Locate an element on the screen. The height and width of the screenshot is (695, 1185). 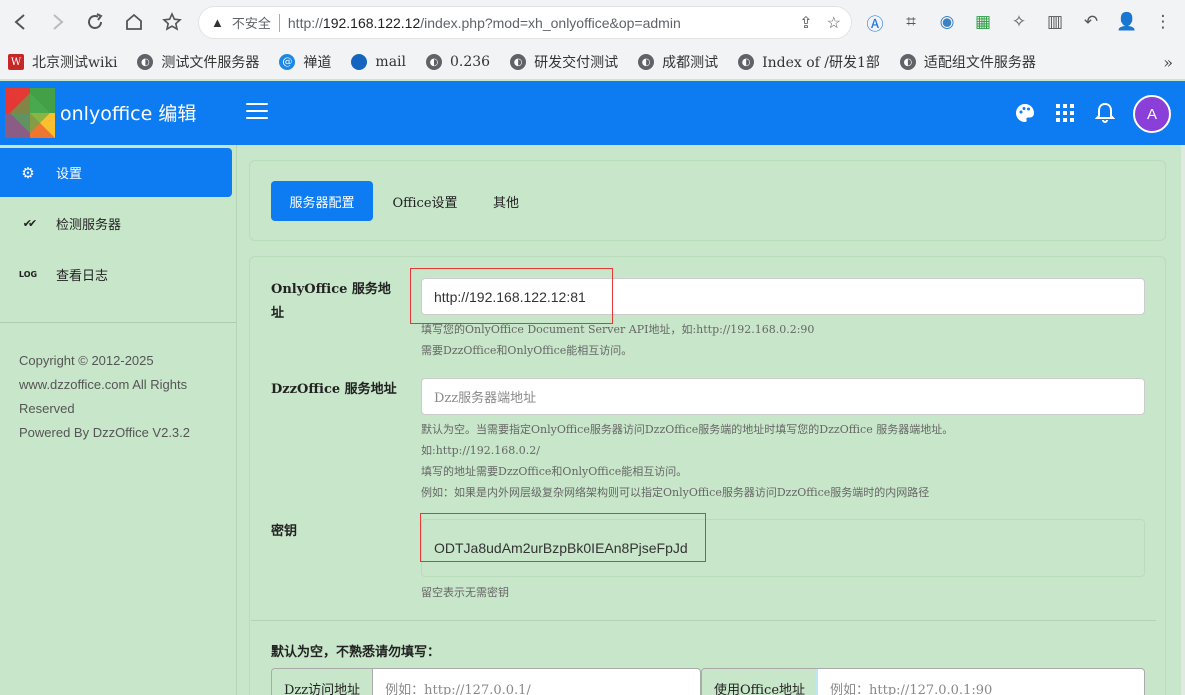
dzzoffice-url-input: Dzz服务器端地址 is located at coordinates (783, 396).